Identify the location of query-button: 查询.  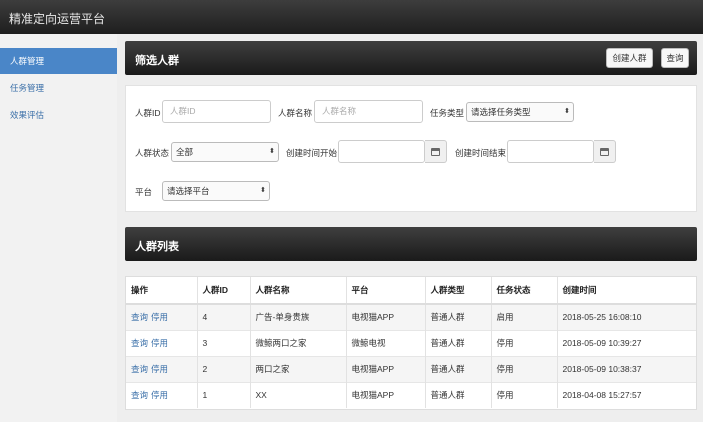
(675, 58).